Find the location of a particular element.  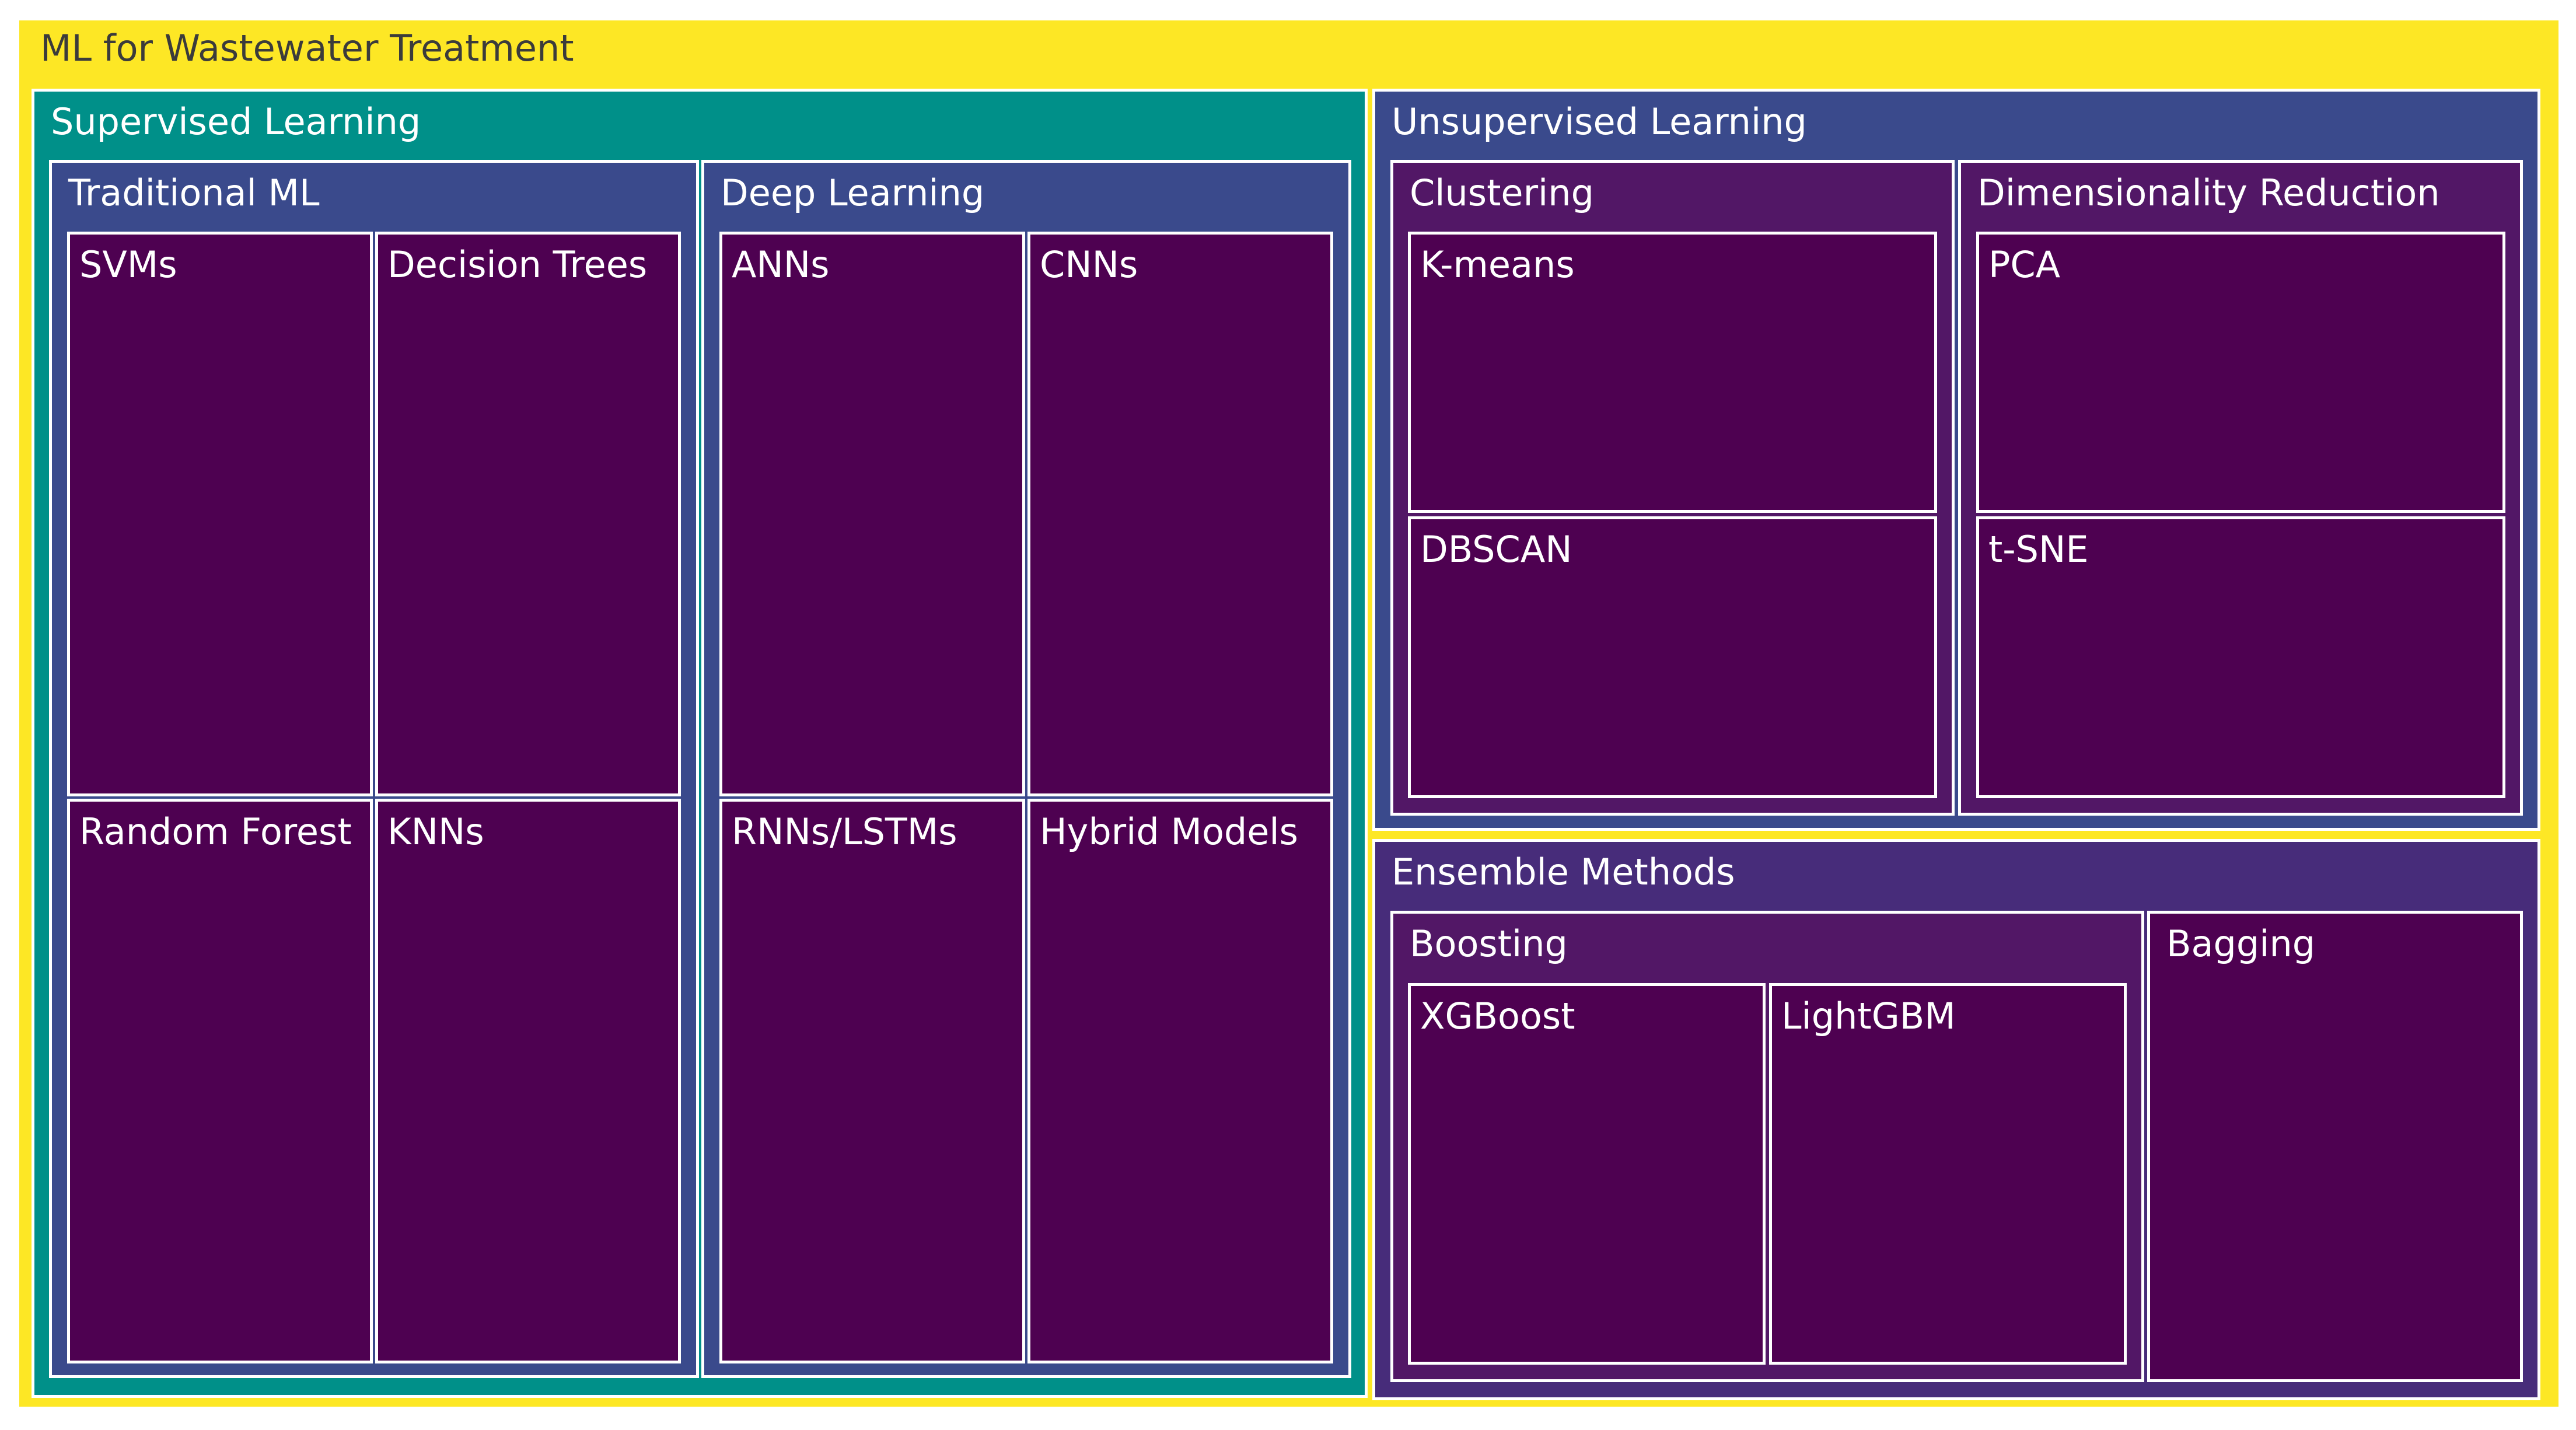

treemap-label-bagging: Bagging is located at coordinates (2241, 943).